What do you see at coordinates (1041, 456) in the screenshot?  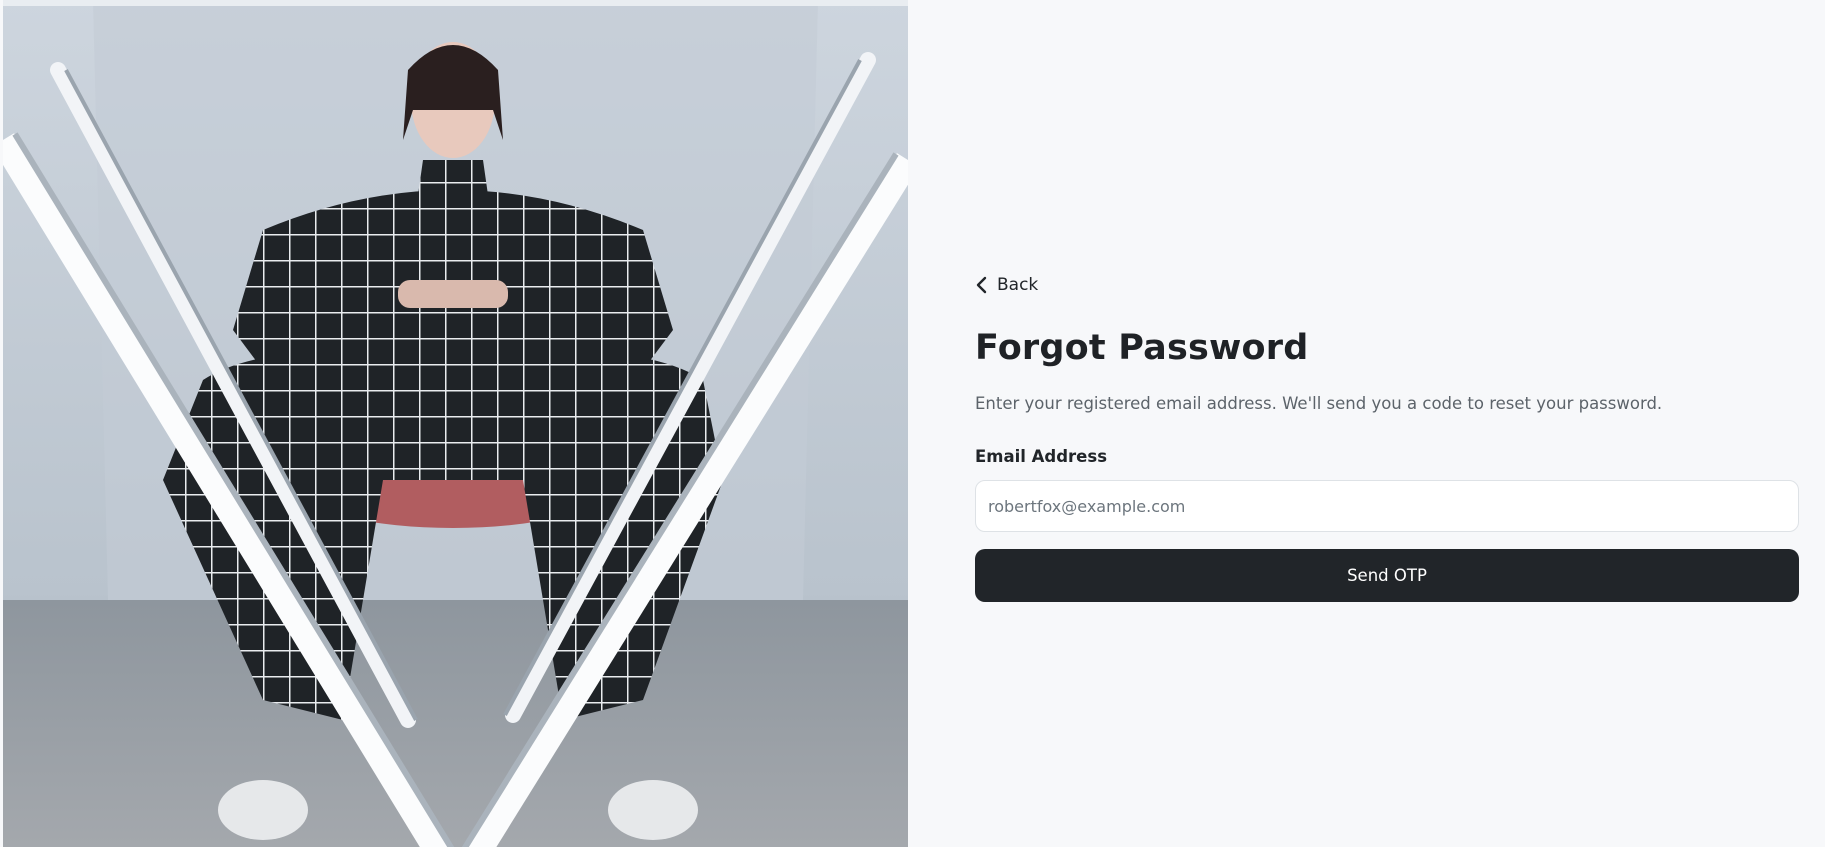 I see `email-label: Email Address` at bounding box center [1041, 456].